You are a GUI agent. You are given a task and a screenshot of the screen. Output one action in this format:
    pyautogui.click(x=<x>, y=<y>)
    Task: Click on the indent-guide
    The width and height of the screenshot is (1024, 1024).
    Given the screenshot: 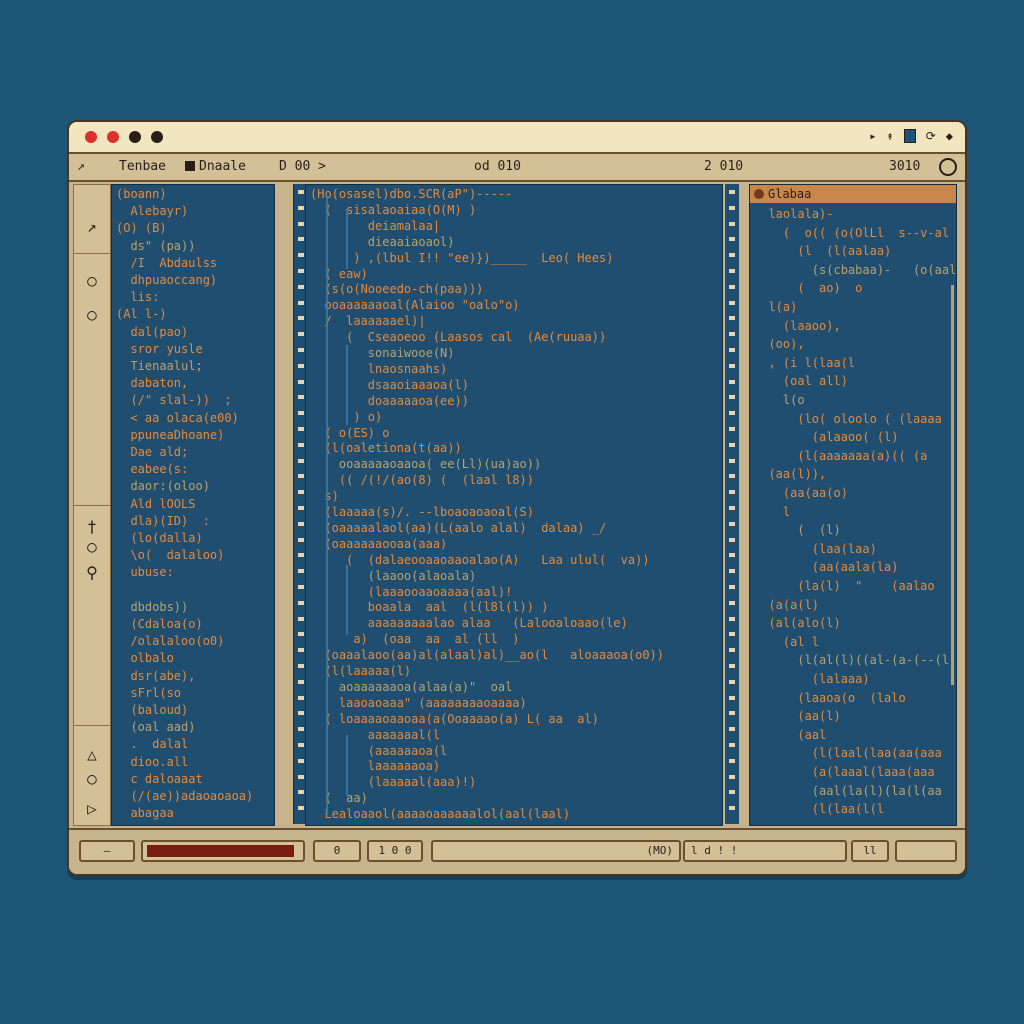 What is the action you would take?
    pyautogui.click(x=327, y=505)
    